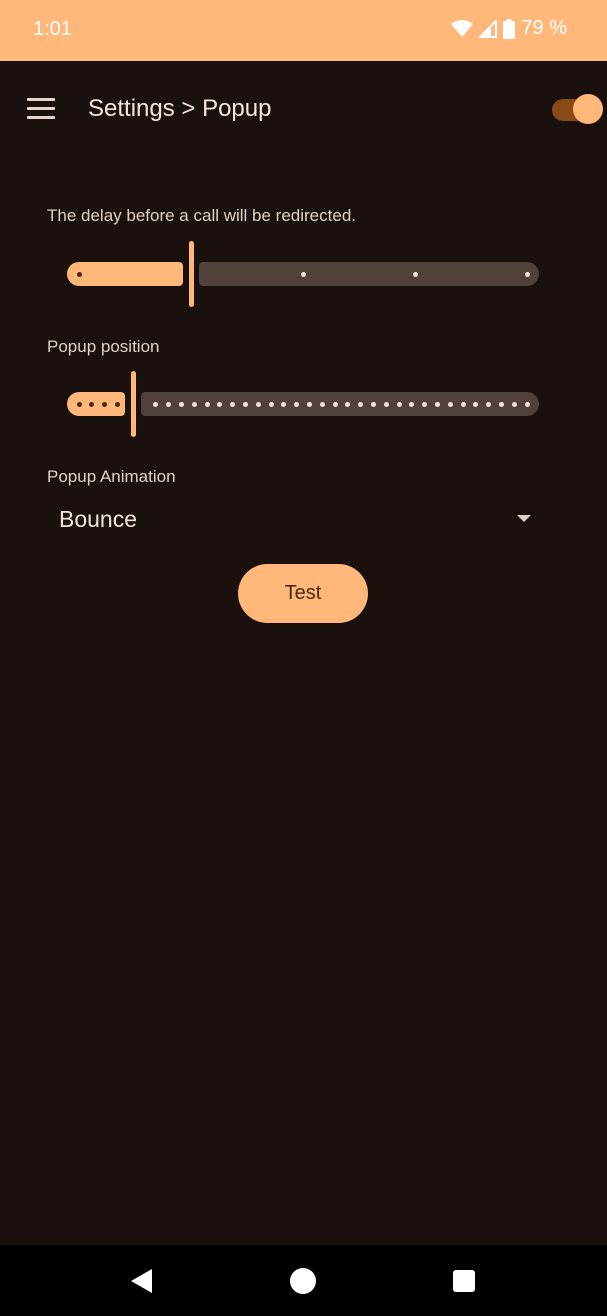 The image size is (607, 1316). Describe the element at coordinates (303, 30) in the screenshot. I see `status-bar: 1:01 79 %` at that location.